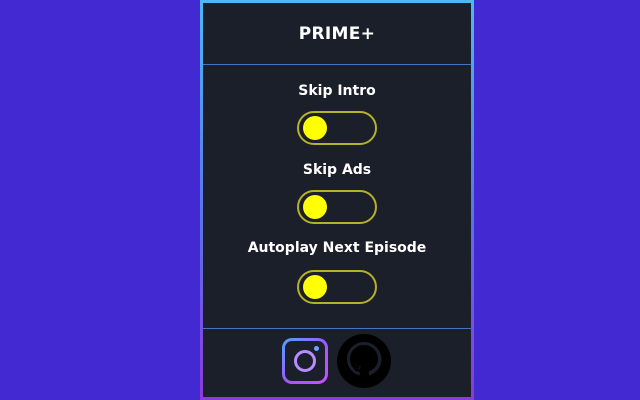 The width and height of the screenshot is (640, 400). What do you see at coordinates (337, 128) in the screenshot?
I see `skip-intro-toggle` at bounding box center [337, 128].